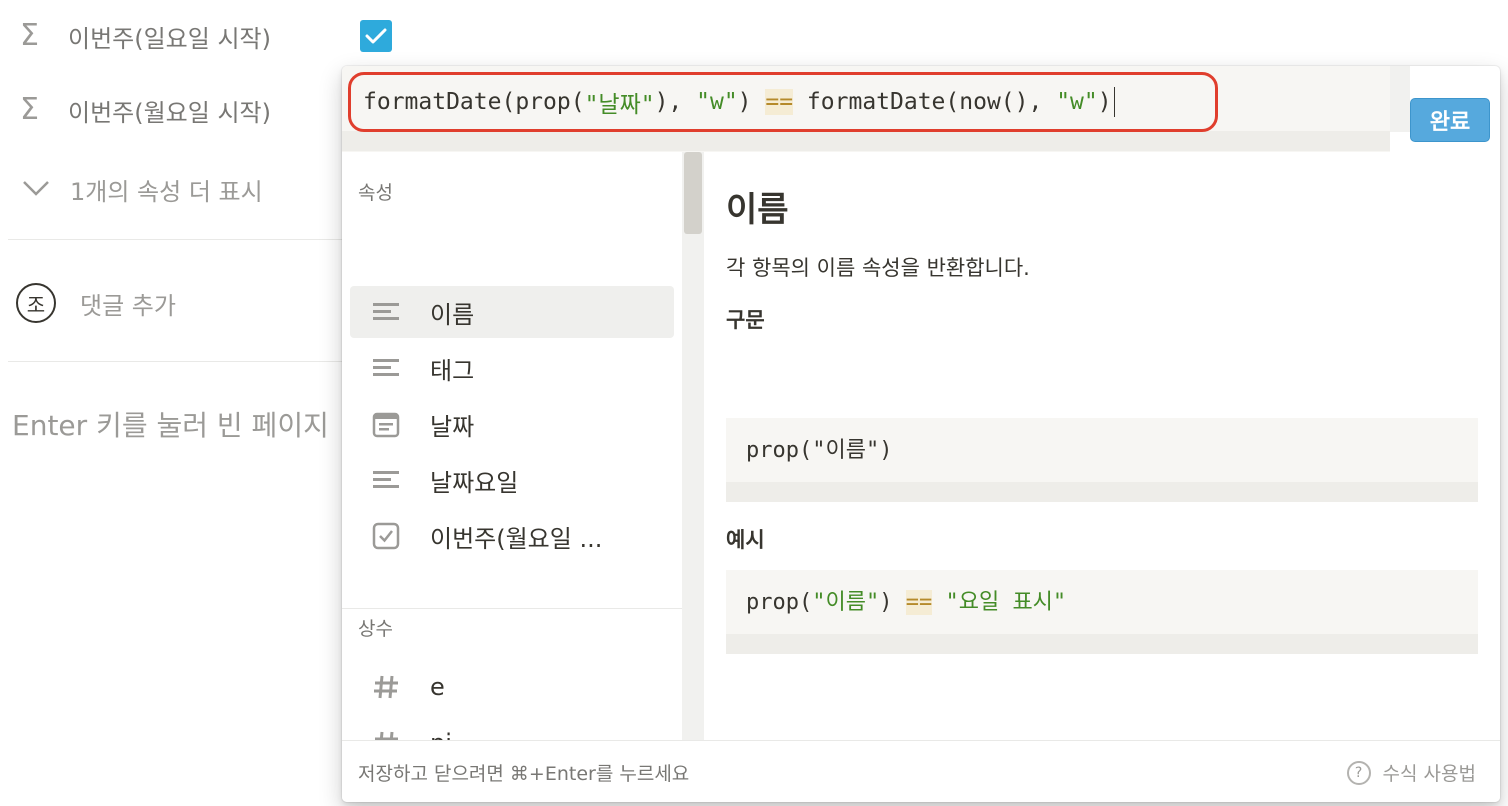 The height and width of the screenshot is (806, 1508). Describe the element at coordinates (386, 424) in the screenshot. I see `calendar-icon` at that location.